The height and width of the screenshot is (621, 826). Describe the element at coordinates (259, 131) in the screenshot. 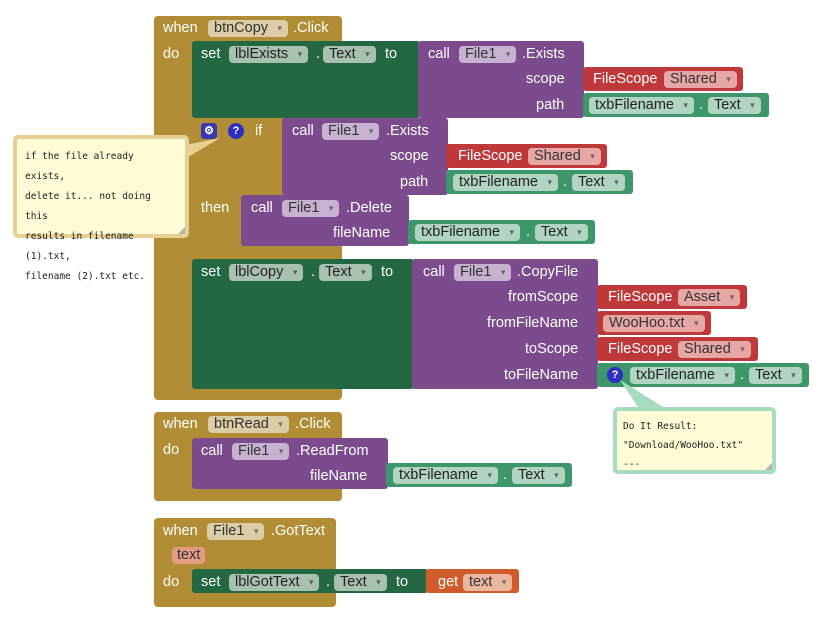

I see `if-label: if` at that location.